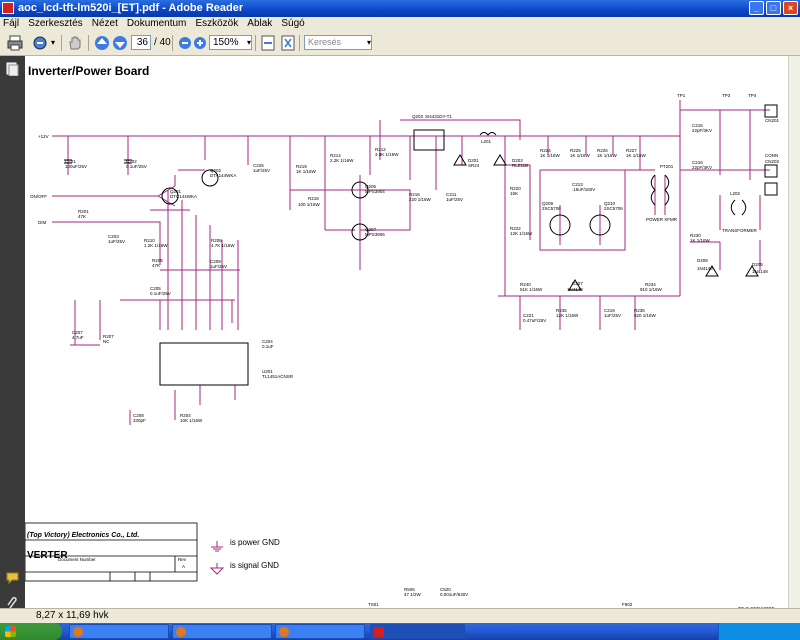 The image size is (800, 640). I want to click on schematic-label: D207, so click(577, 283).